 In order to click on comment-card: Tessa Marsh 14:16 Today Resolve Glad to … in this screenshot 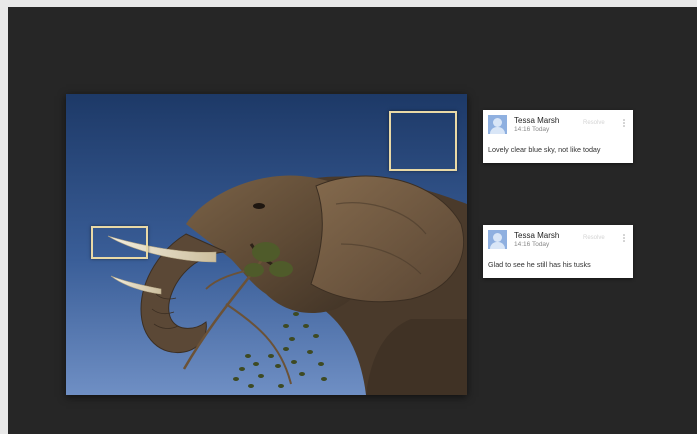, I will do `click(558, 251)`.